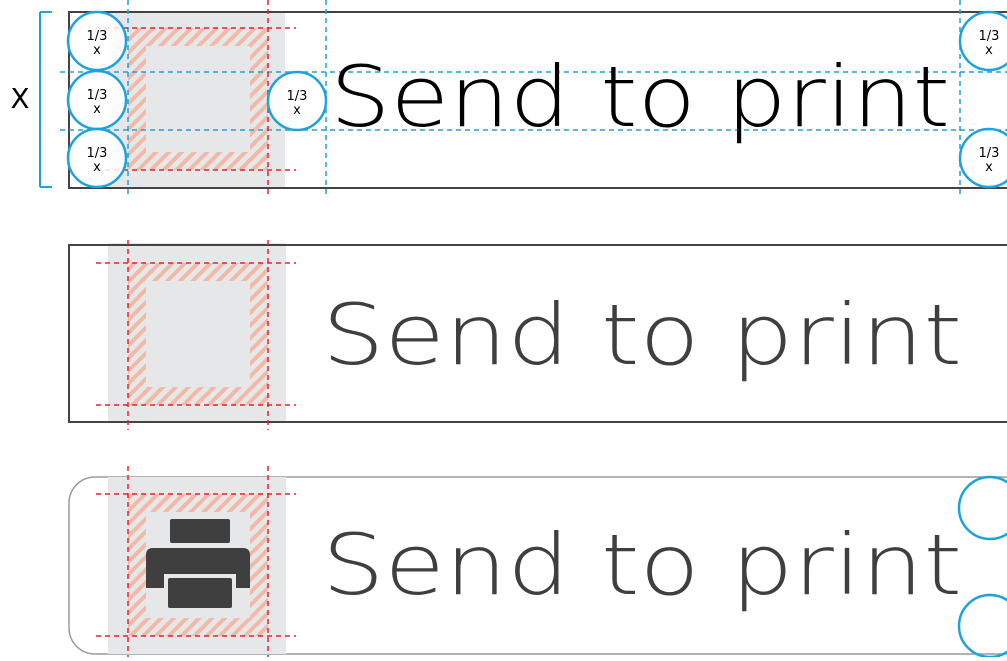  I want to click on height-bracket, so click(45, 99).